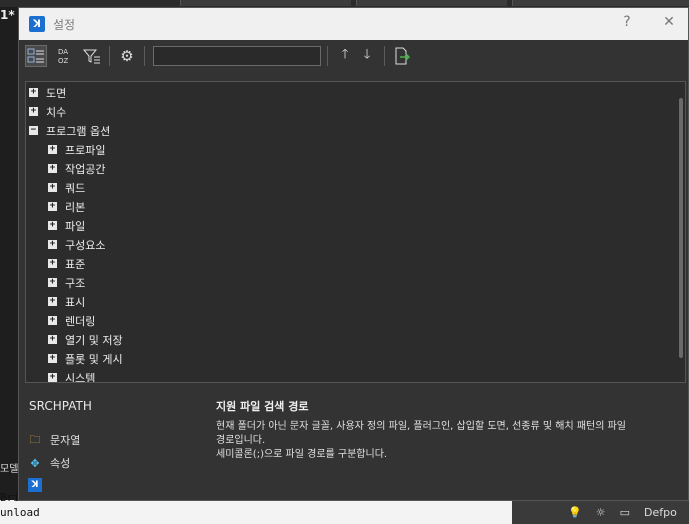 Image resolution: width=689 pixels, height=524 pixels. Describe the element at coordinates (85, 150) in the screenshot. I see `tree-item-label: 프로파일` at that location.